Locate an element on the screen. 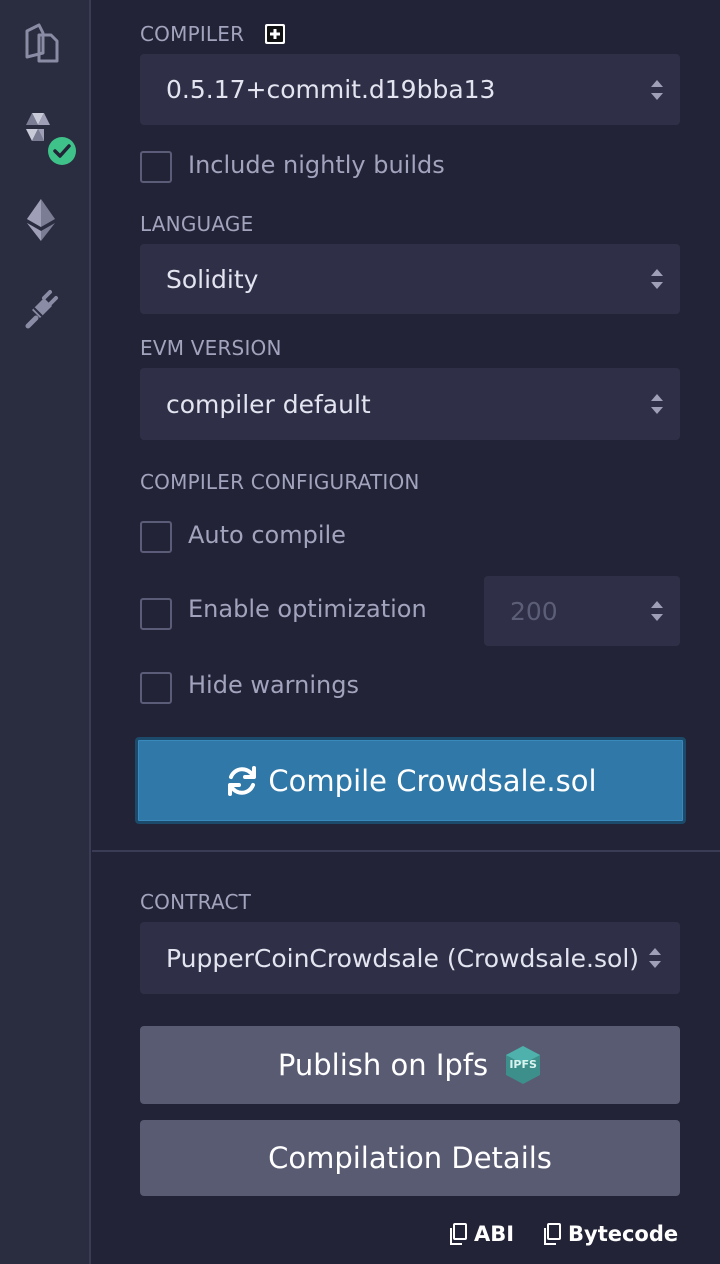  contract-select: PupperCoinCrowdsale (Crowdsale.sol) is located at coordinates (410, 958).